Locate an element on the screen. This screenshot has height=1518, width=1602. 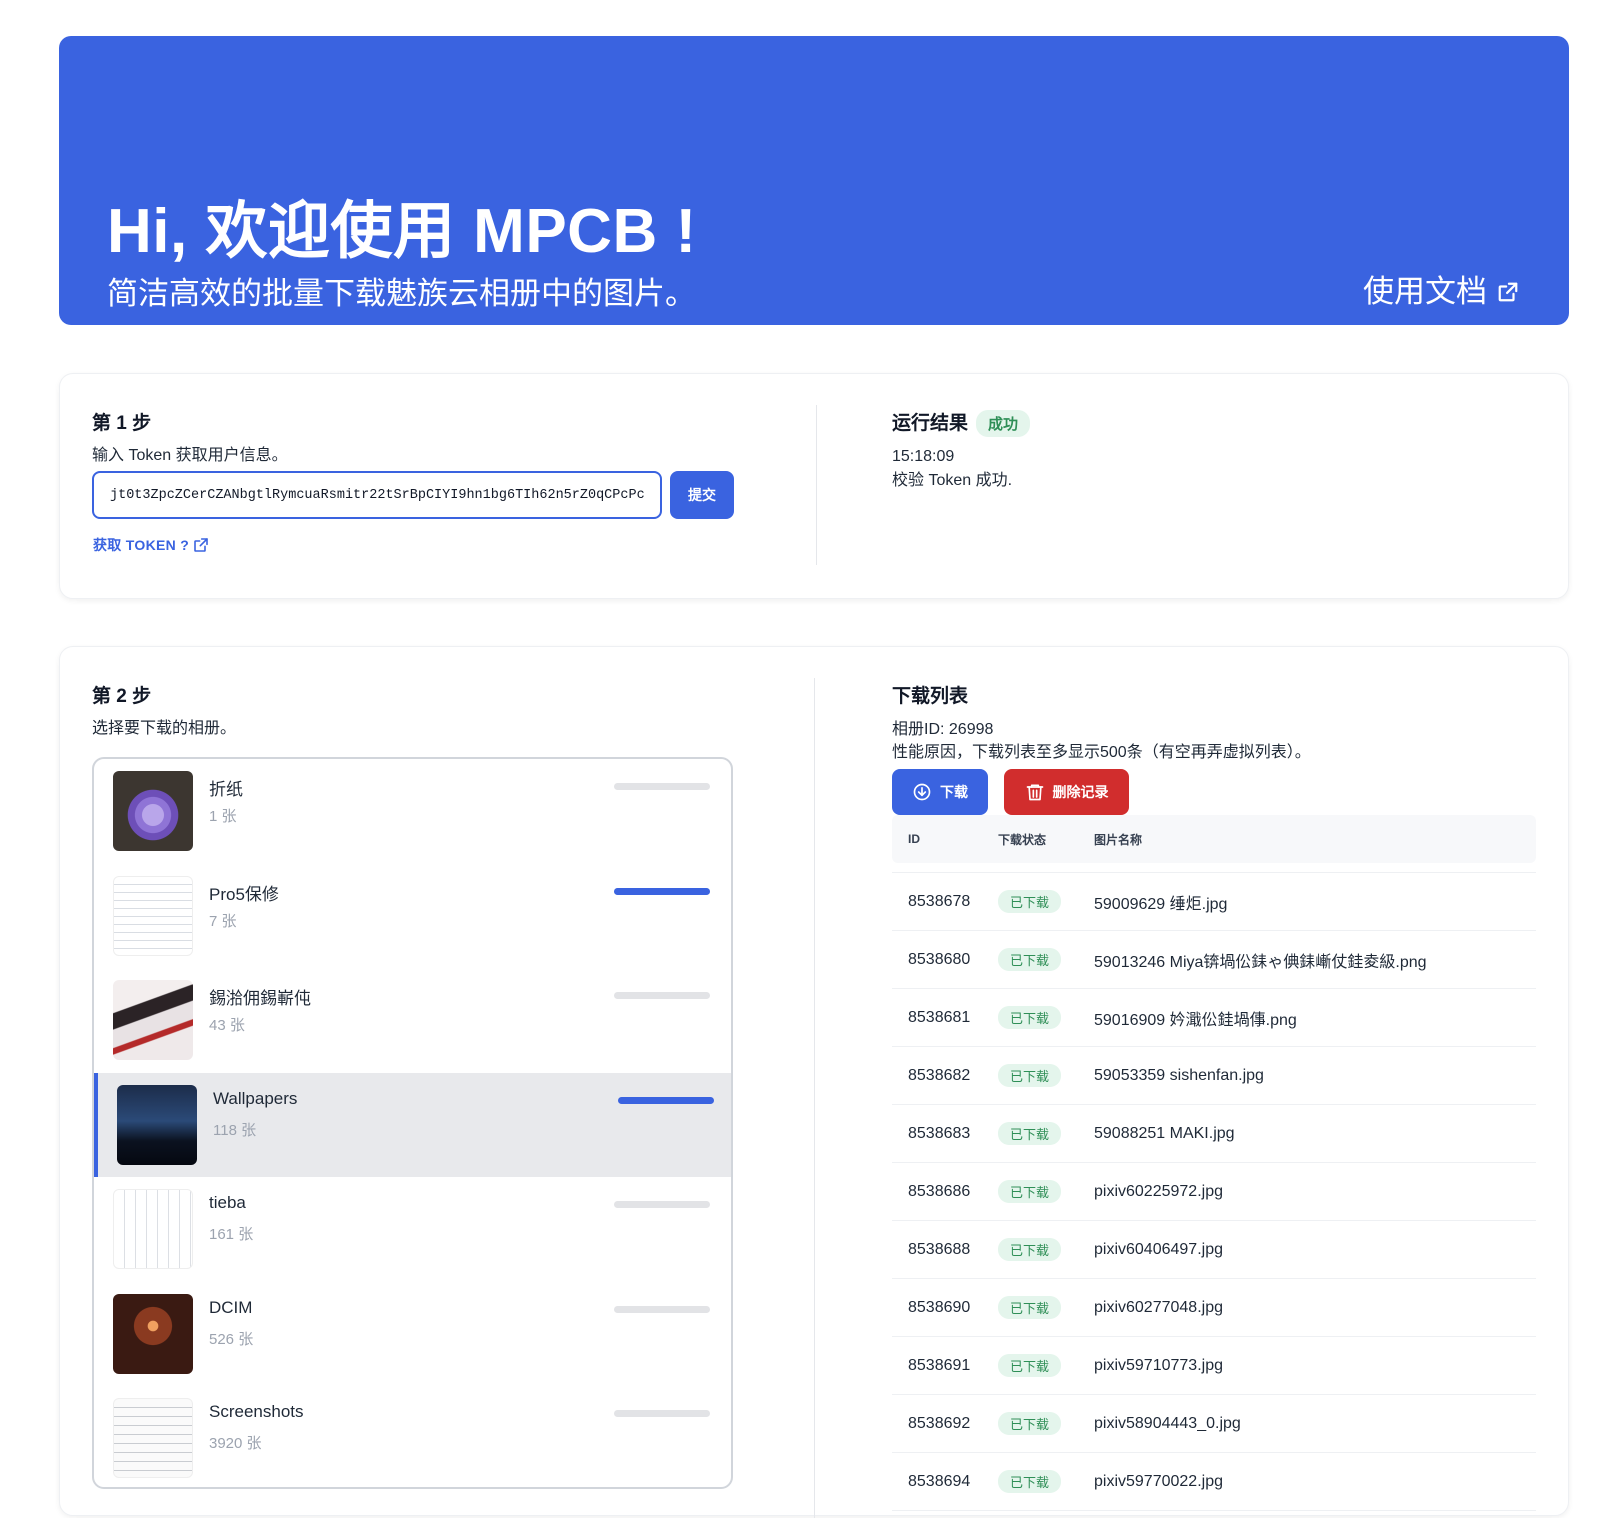
download-title: 下载列表 is located at coordinates (930, 696).